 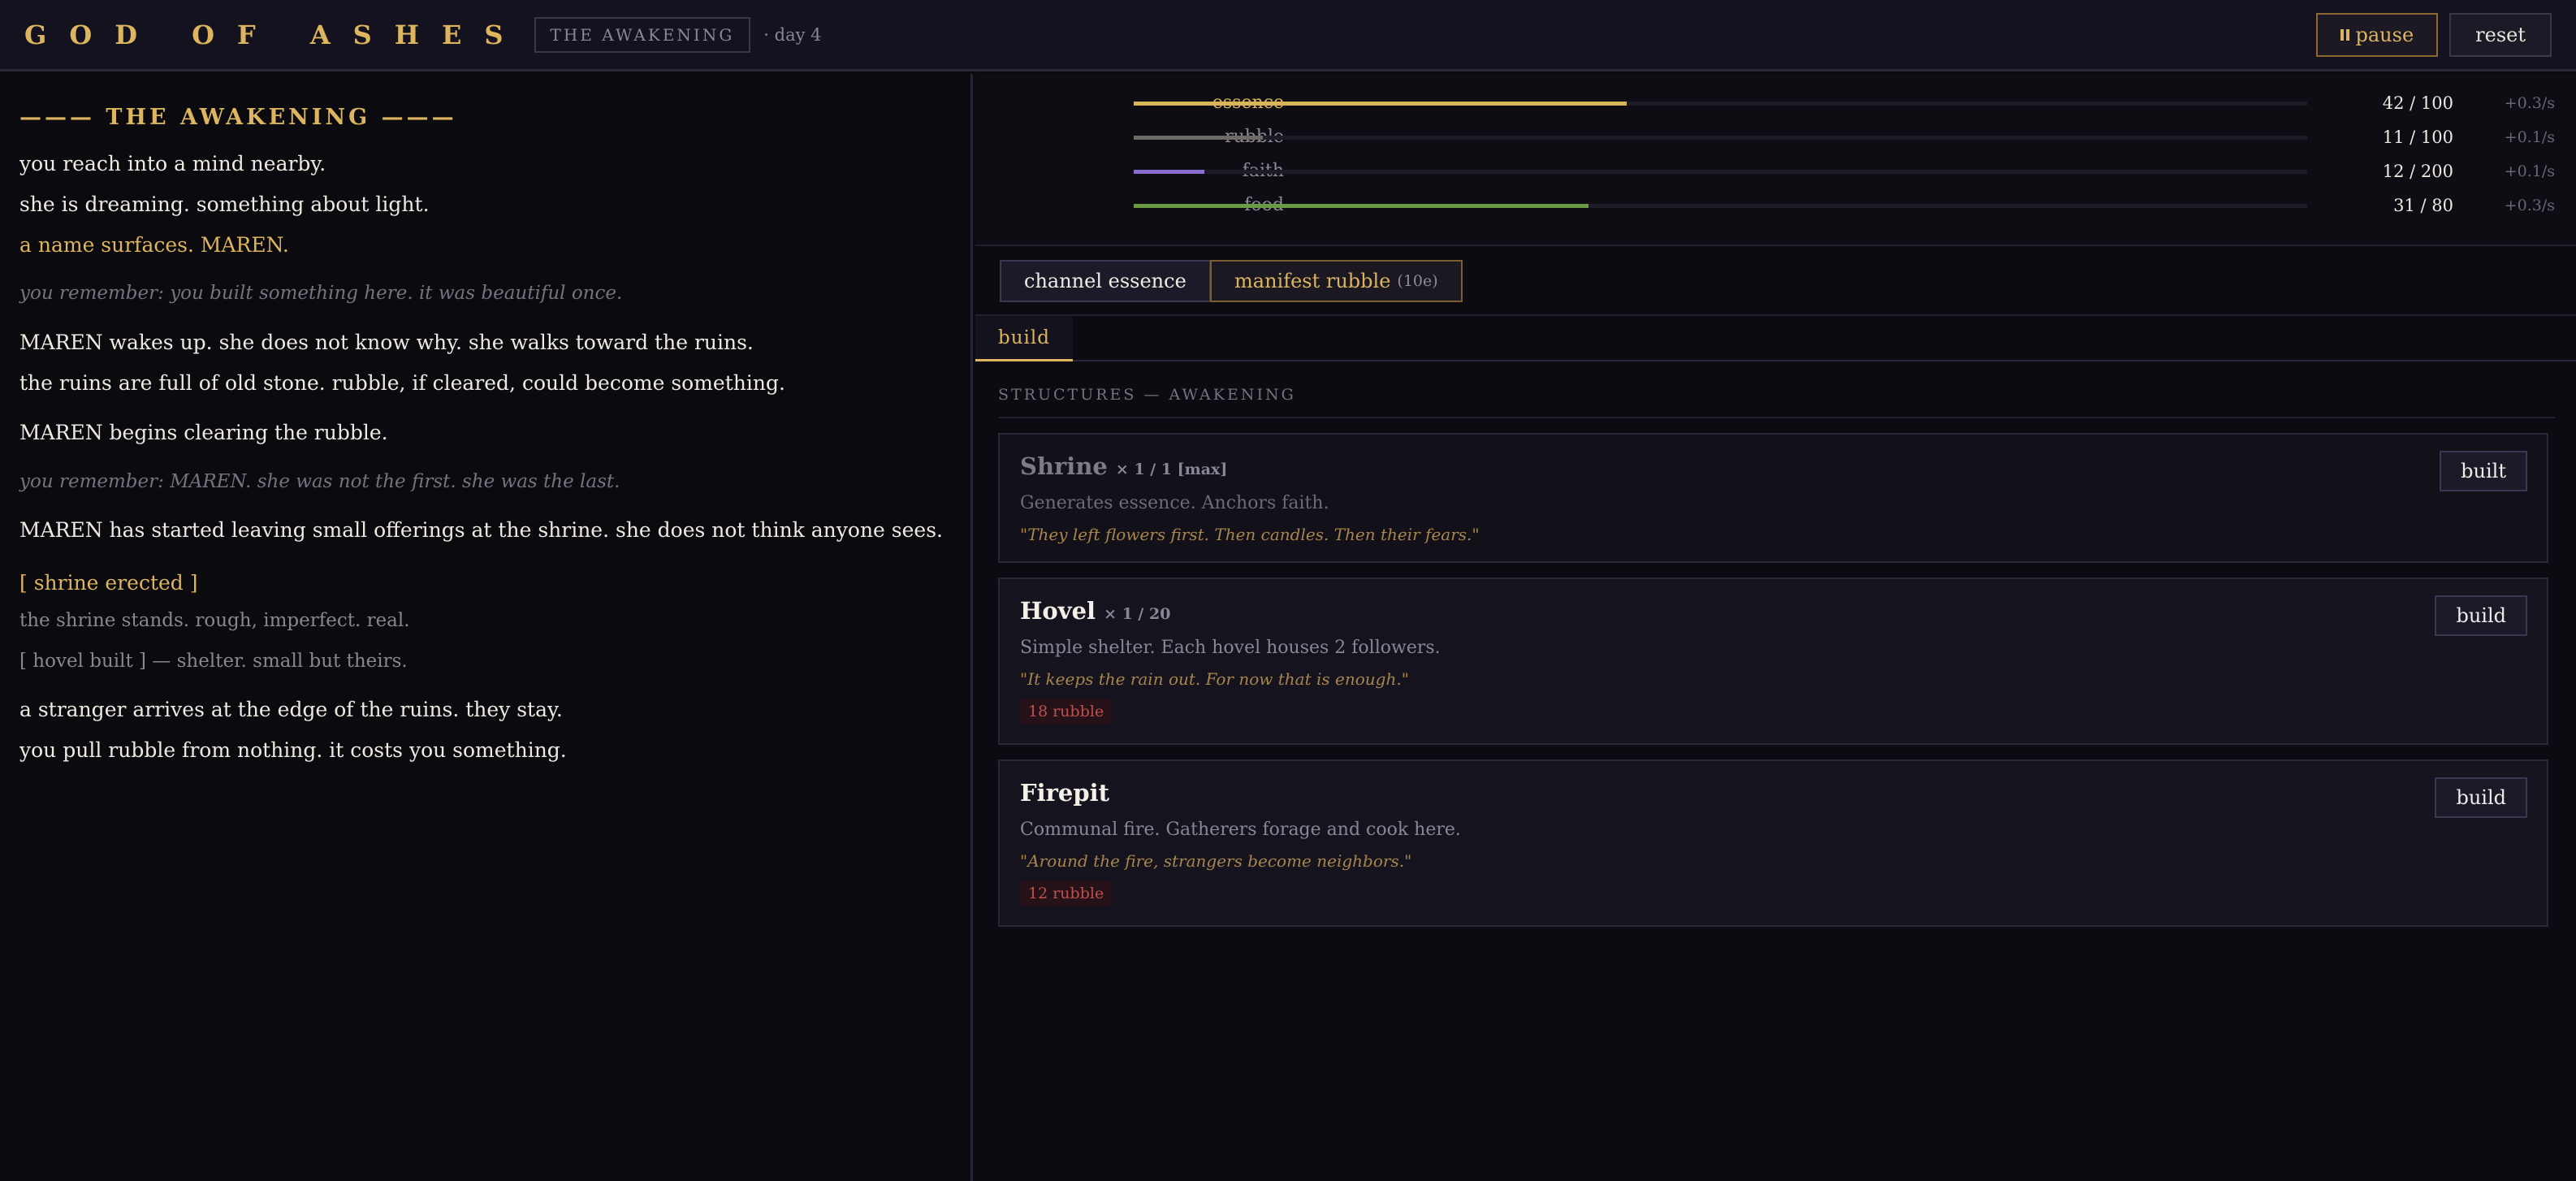 What do you see at coordinates (2484, 471) in the screenshot?
I see `shrine-built-button: built` at bounding box center [2484, 471].